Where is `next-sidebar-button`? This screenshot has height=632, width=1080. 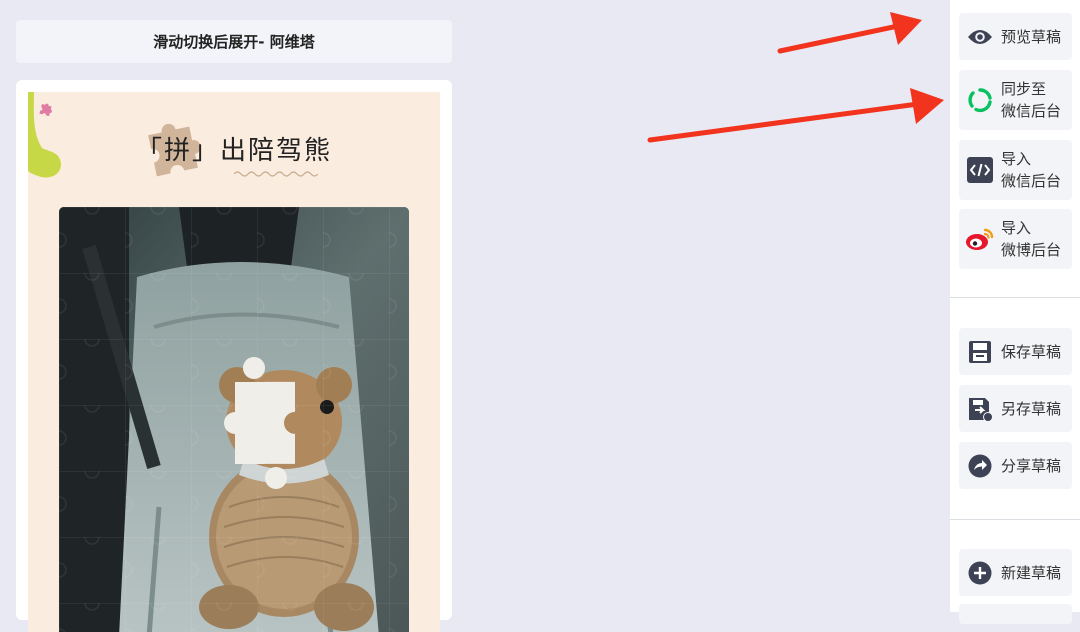
next-sidebar-button is located at coordinates (1015, 614).